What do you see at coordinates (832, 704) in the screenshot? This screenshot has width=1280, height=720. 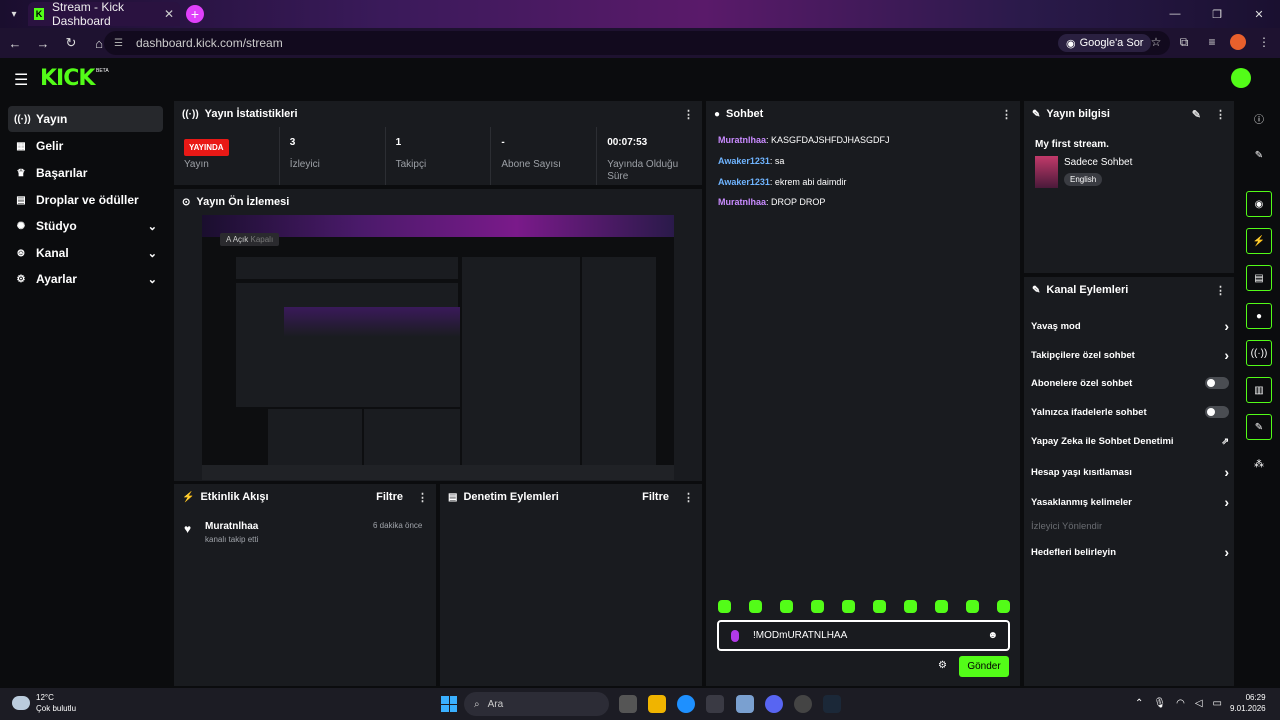 I see `steam-icon` at bounding box center [832, 704].